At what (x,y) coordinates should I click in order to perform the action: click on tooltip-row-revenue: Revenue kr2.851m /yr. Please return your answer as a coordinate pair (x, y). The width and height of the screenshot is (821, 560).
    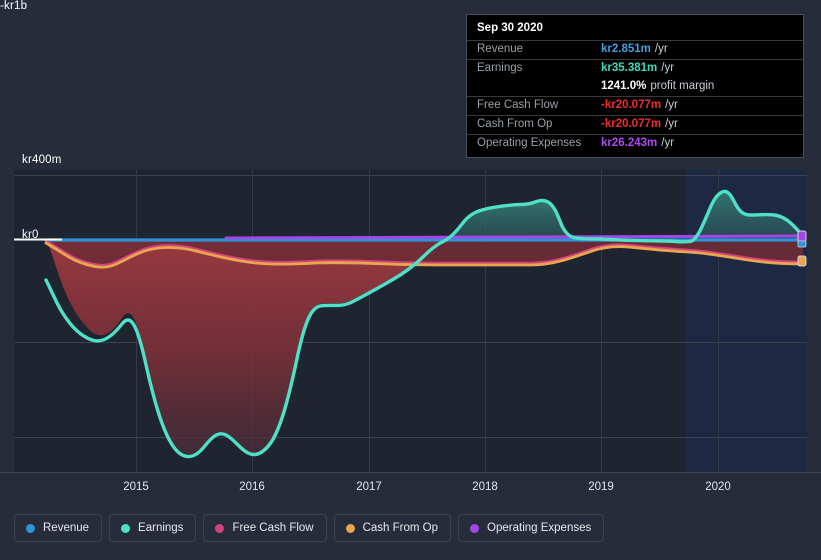
    Looking at the image, I should click on (635, 49).